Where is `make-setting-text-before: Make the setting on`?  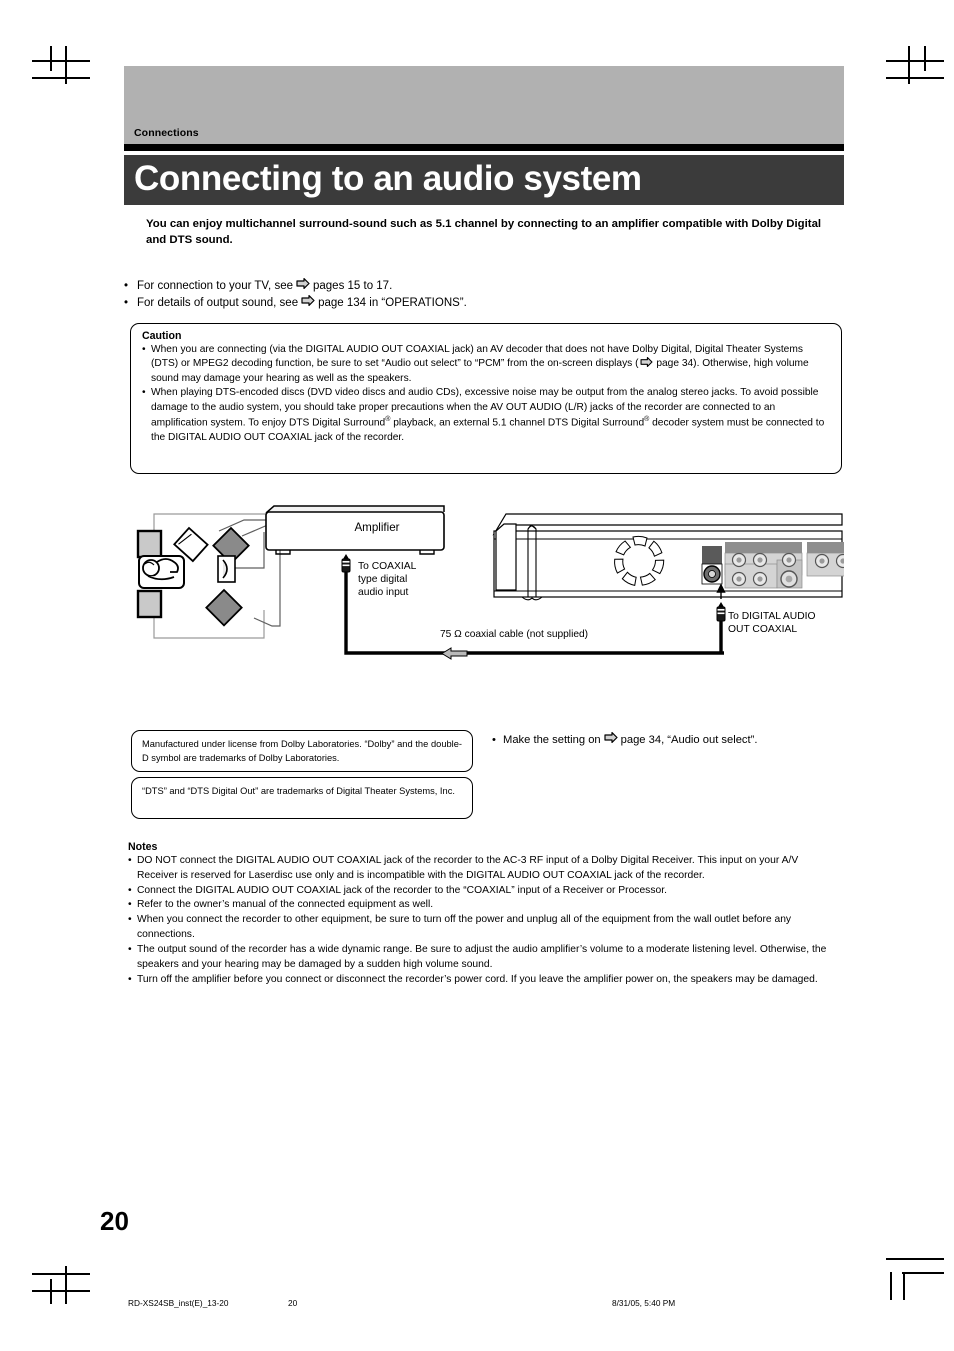
make-setting-text-before: Make the setting on is located at coordinates (552, 740).